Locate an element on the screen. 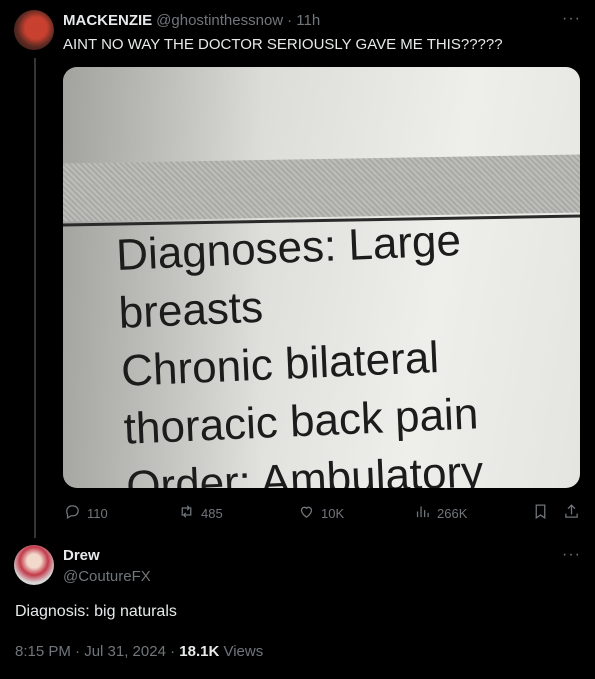  retweet-button: 485 is located at coordinates (200, 513).